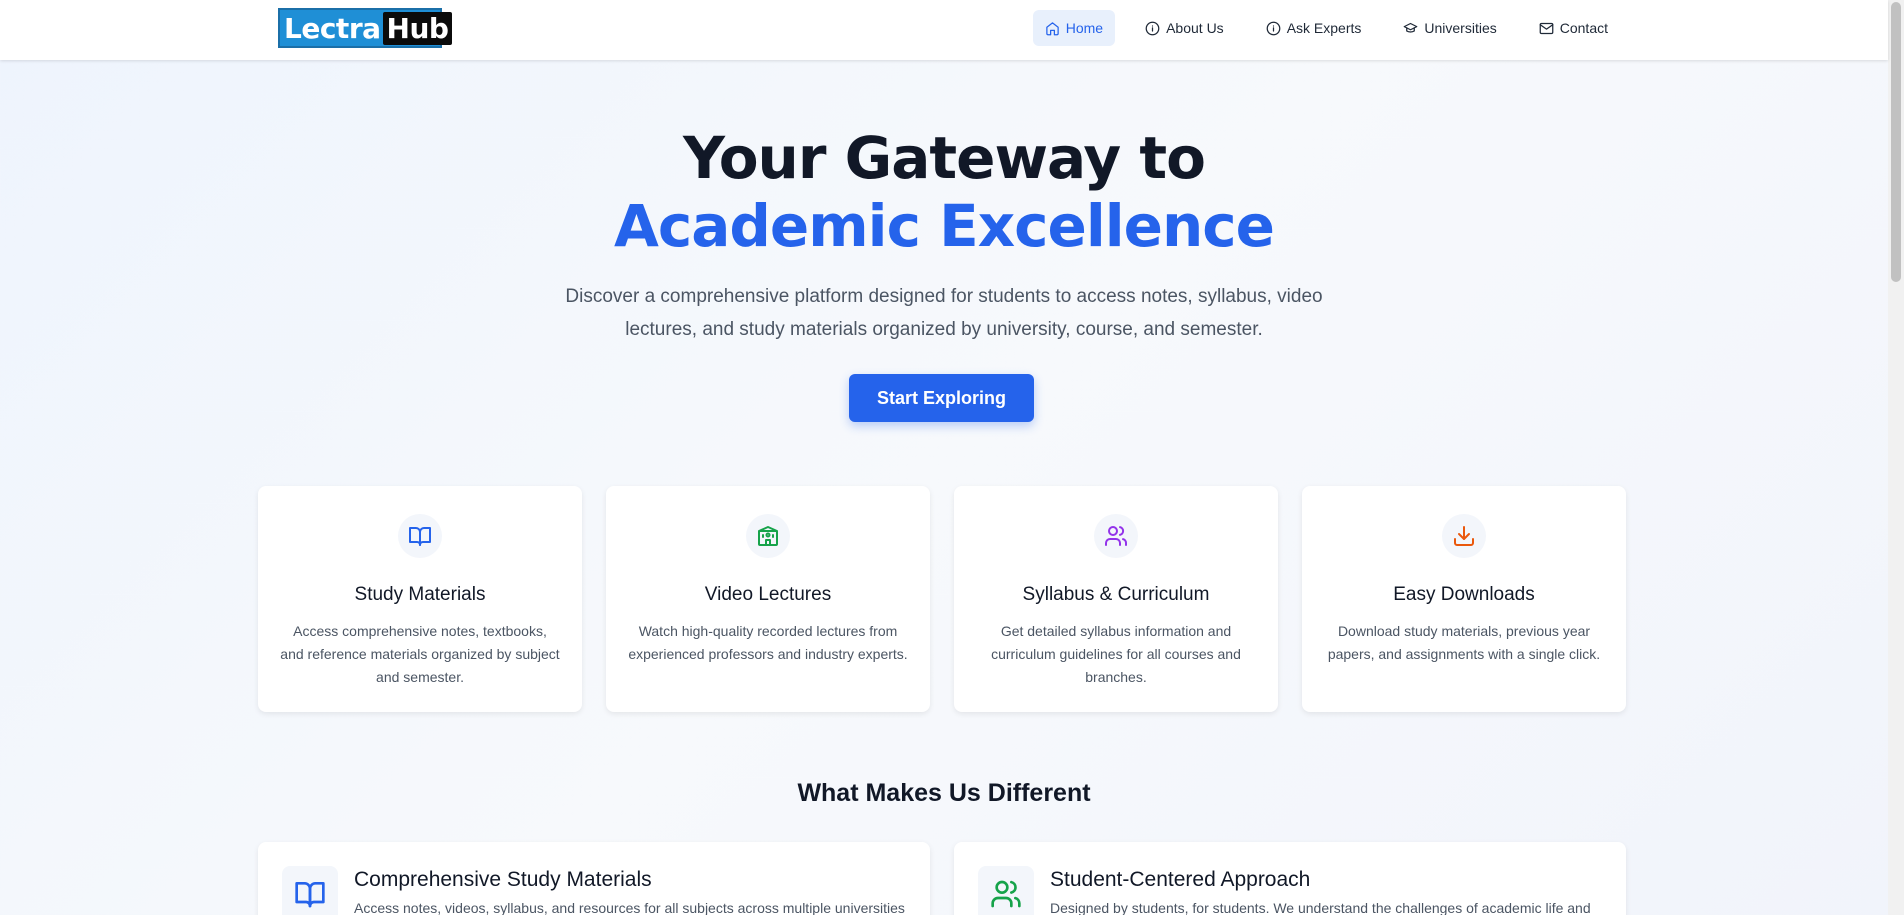 Image resolution: width=1904 pixels, height=915 pixels. I want to click on logo: Lectra Hub, so click(365, 28).